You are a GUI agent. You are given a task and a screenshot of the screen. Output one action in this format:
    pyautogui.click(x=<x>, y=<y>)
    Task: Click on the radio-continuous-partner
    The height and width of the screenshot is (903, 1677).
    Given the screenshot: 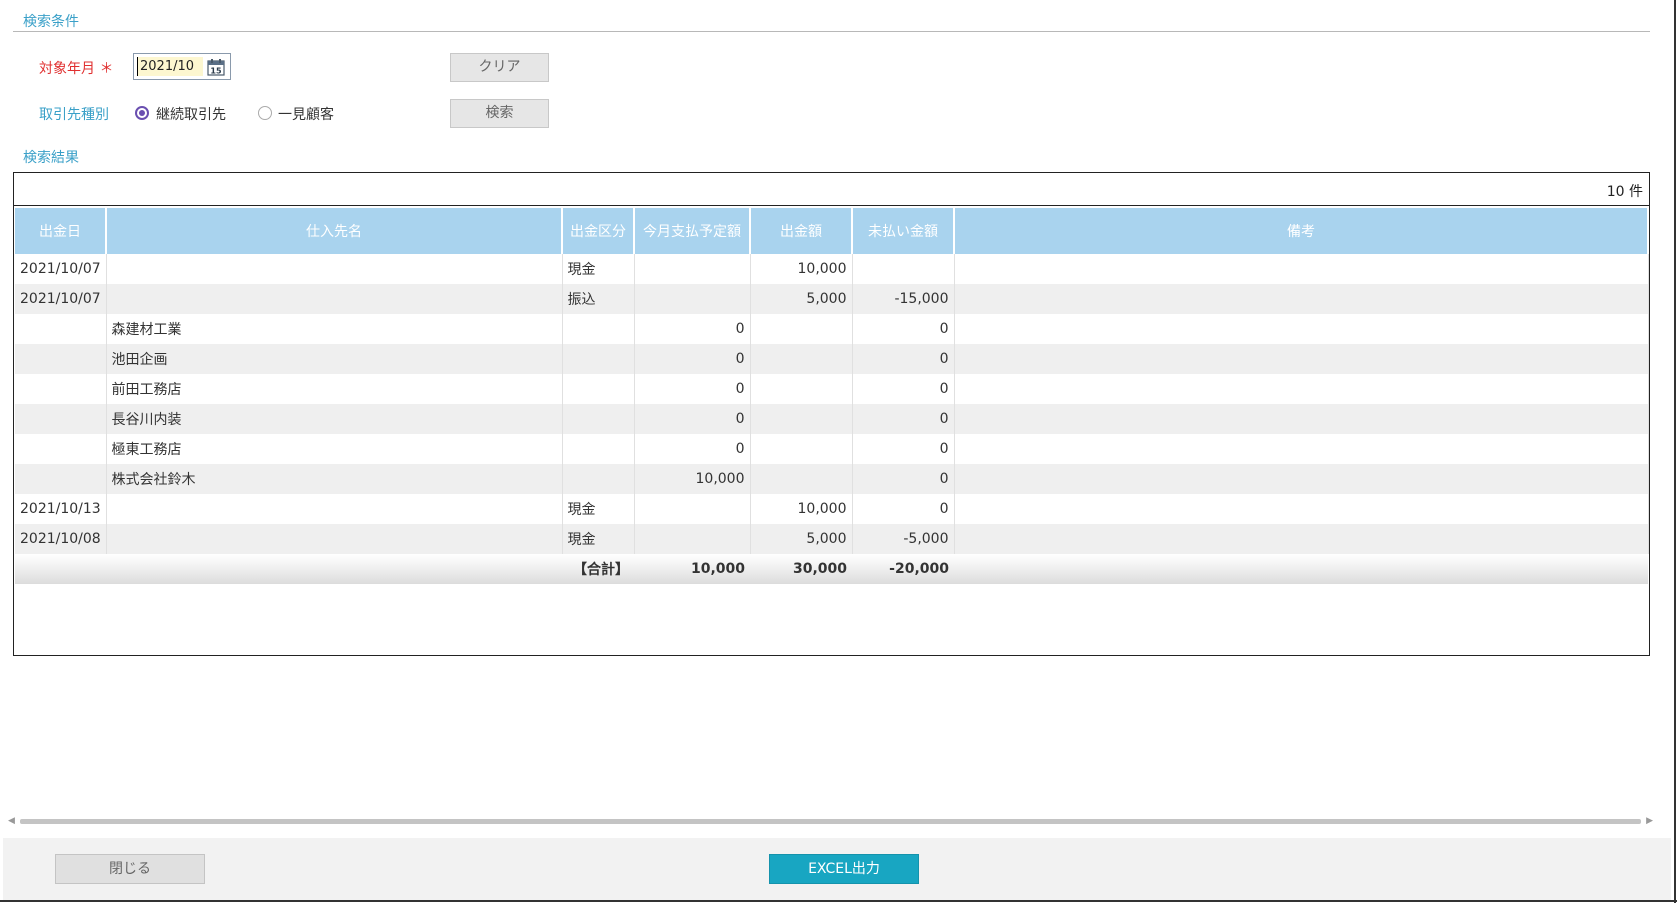 What is the action you would take?
    pyautogui.click(x=142, y=113)
    